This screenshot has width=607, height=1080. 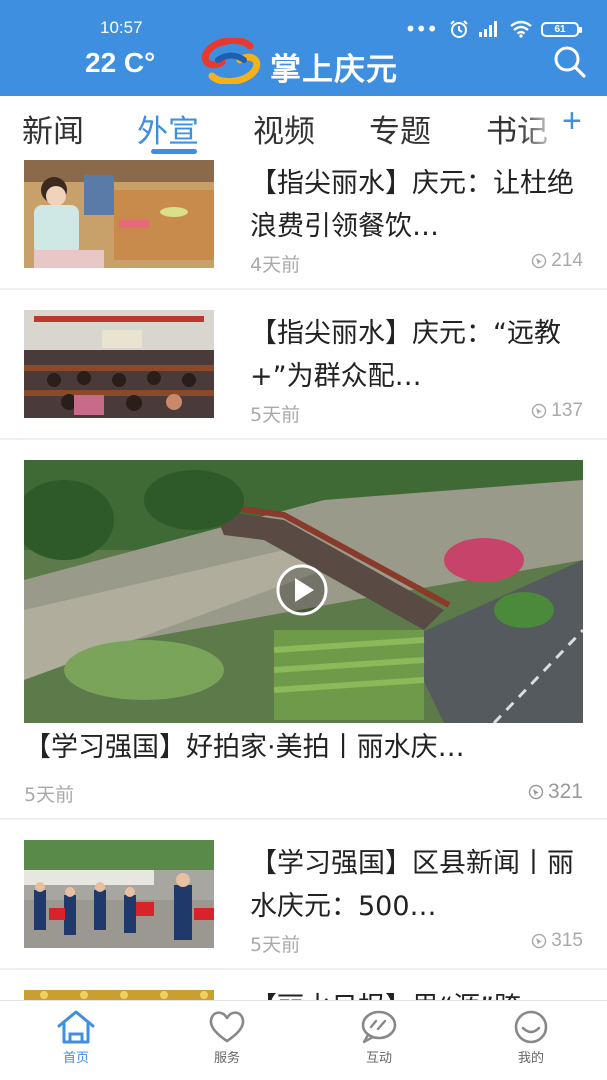 I want to click on tabs-fade, so click(x=540, y=126).